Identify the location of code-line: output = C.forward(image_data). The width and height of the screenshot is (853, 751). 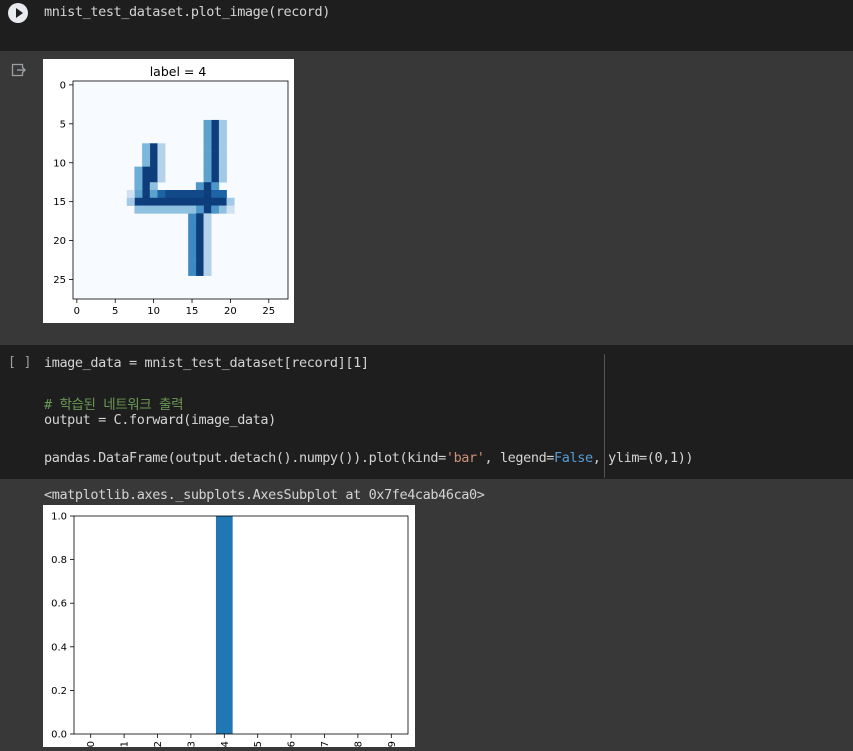
(160, 420).